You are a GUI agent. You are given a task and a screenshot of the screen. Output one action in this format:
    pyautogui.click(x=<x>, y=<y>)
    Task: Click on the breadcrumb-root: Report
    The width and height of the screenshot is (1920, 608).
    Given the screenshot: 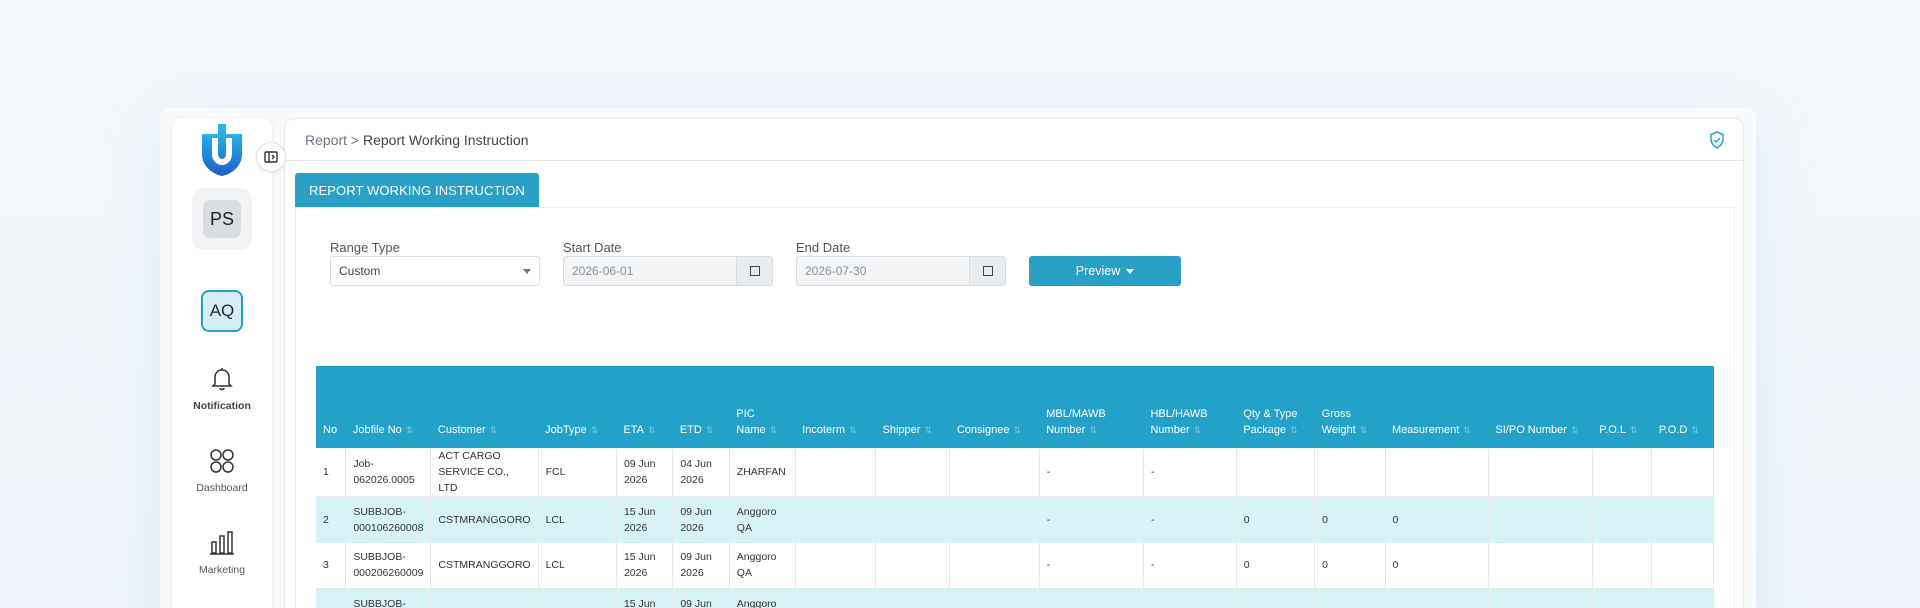 What is the action you would take?
    pyautogui.click(x=326, y=140)
    